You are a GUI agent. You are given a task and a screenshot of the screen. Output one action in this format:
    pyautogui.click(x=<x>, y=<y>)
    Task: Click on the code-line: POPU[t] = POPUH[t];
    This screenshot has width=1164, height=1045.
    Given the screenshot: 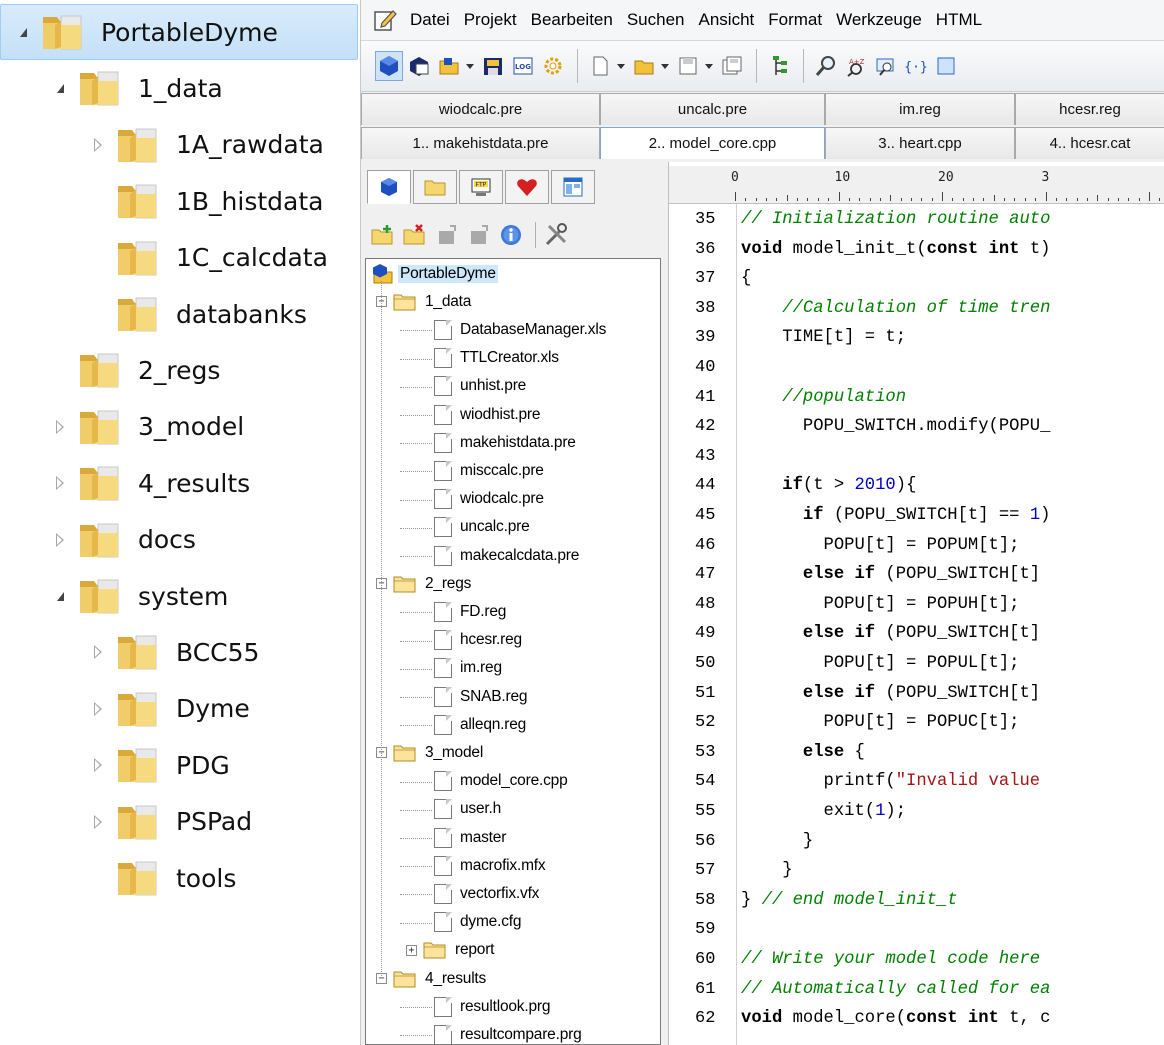 What is the action you would take?
    pyautogui.click(x=880, y=604)
    